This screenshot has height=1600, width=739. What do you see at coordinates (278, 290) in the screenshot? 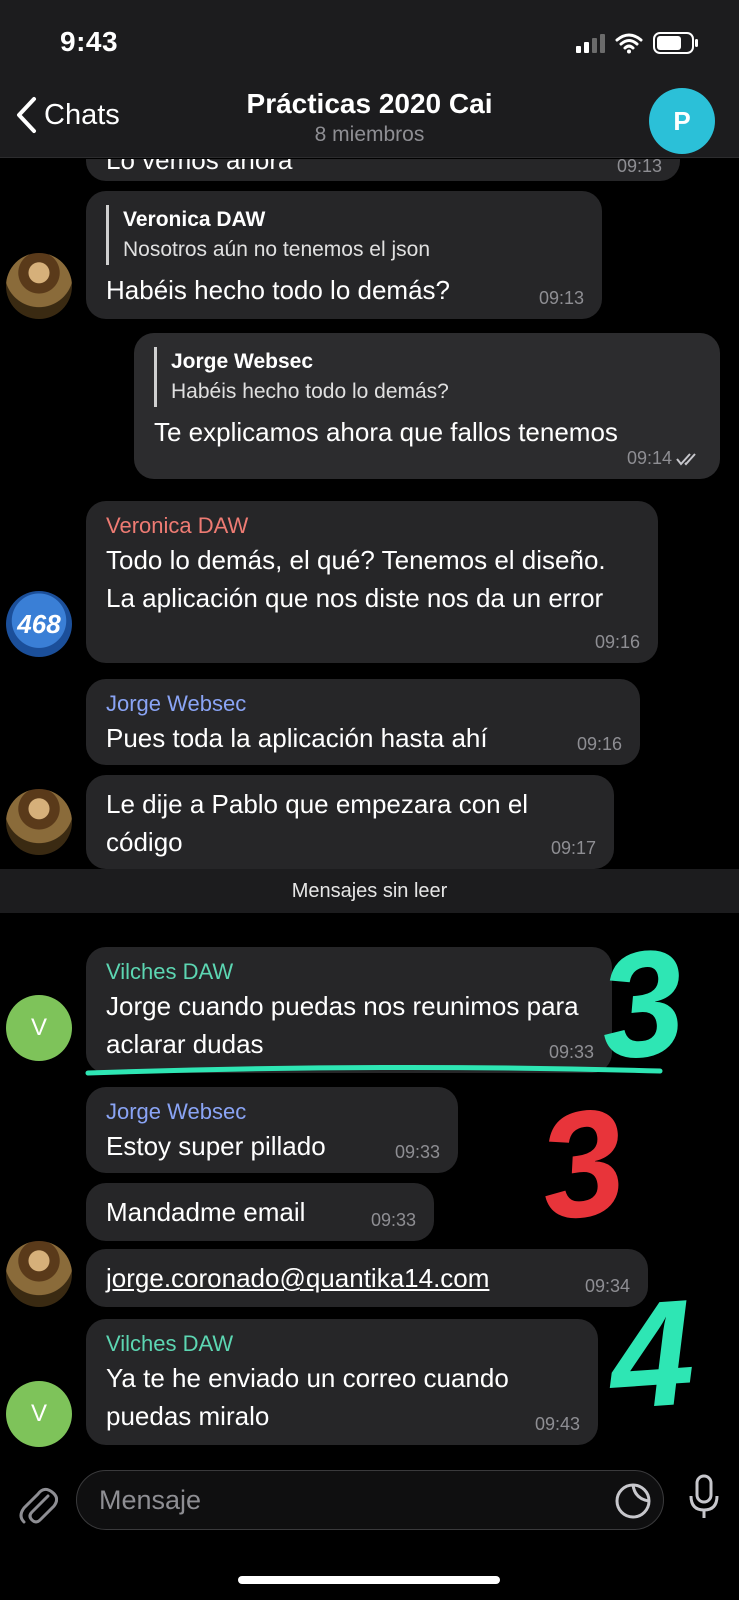
I see `message-text: Habéis hecho todo lo demás?` at bounding box center [278, 290].